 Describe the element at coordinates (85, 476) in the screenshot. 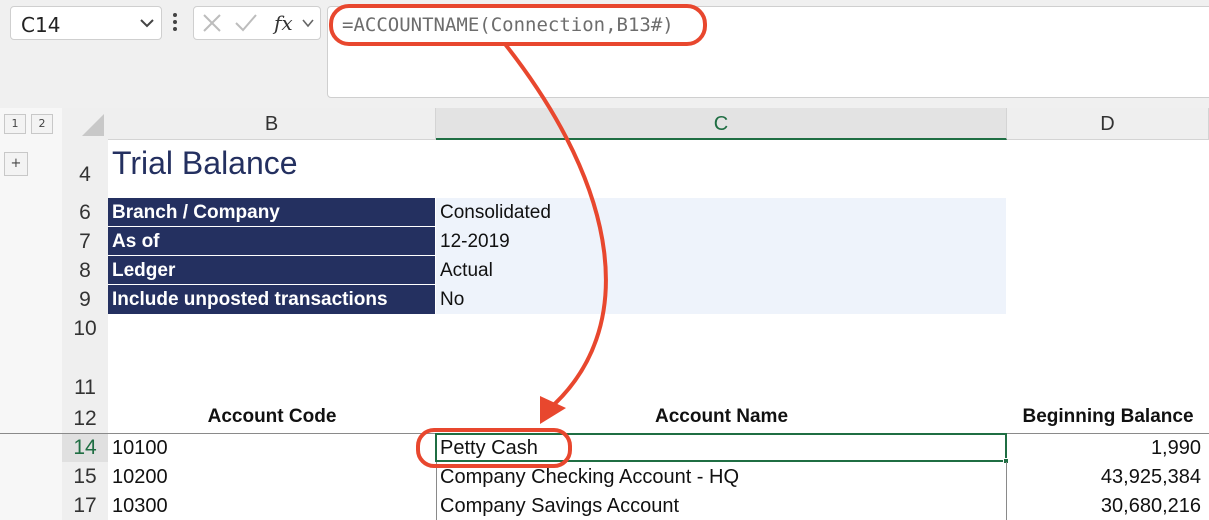

I see `row-header-15: 15` at that location.